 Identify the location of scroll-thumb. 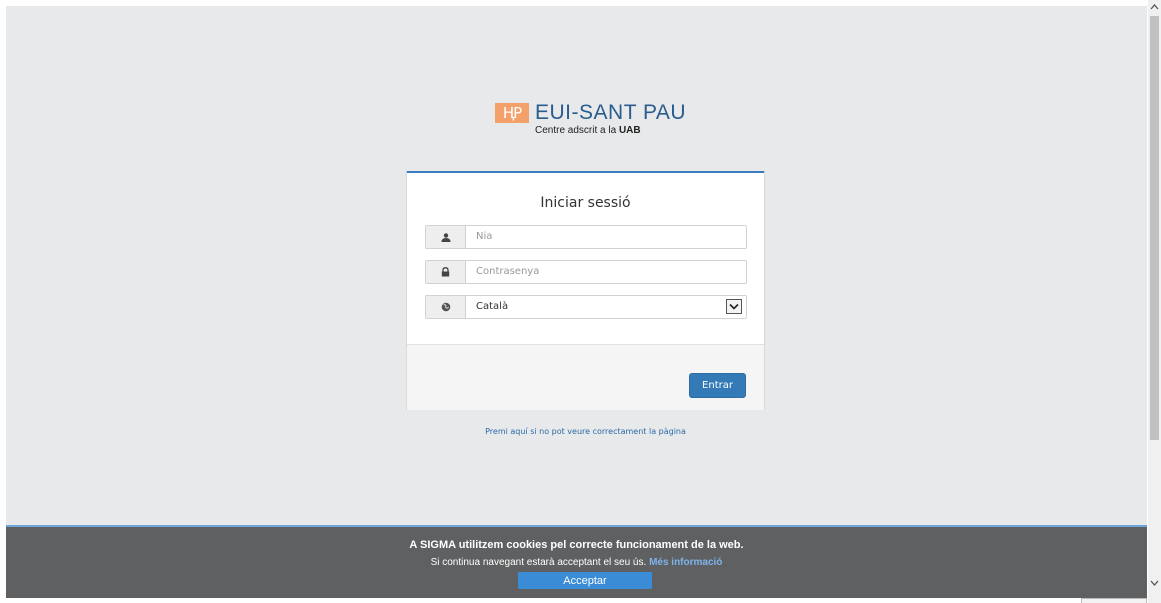
(1154, 228).